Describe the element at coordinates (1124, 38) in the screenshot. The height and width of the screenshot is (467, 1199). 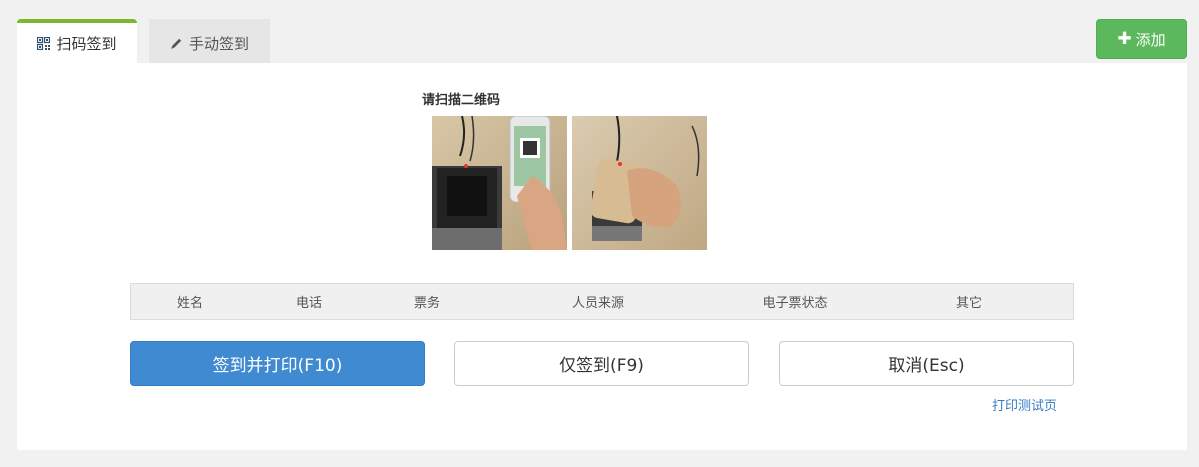
I see `plus-icon: ✚` at that location.